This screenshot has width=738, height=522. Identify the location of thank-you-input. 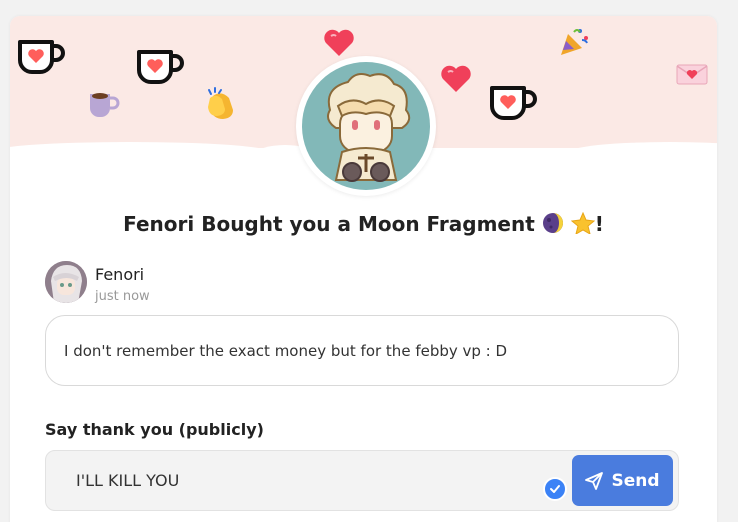
(306, 480).